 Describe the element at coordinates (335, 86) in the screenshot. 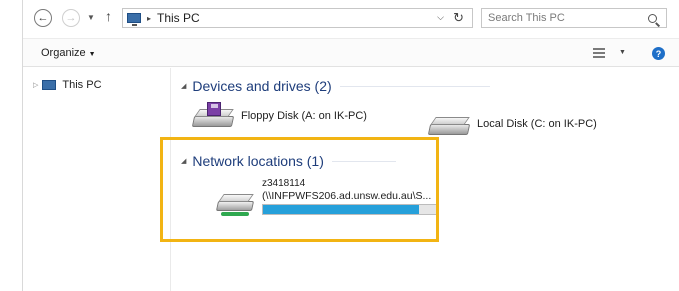

I see `group-devices-and-drives: ◢ Devices and drives (2)` at that location.